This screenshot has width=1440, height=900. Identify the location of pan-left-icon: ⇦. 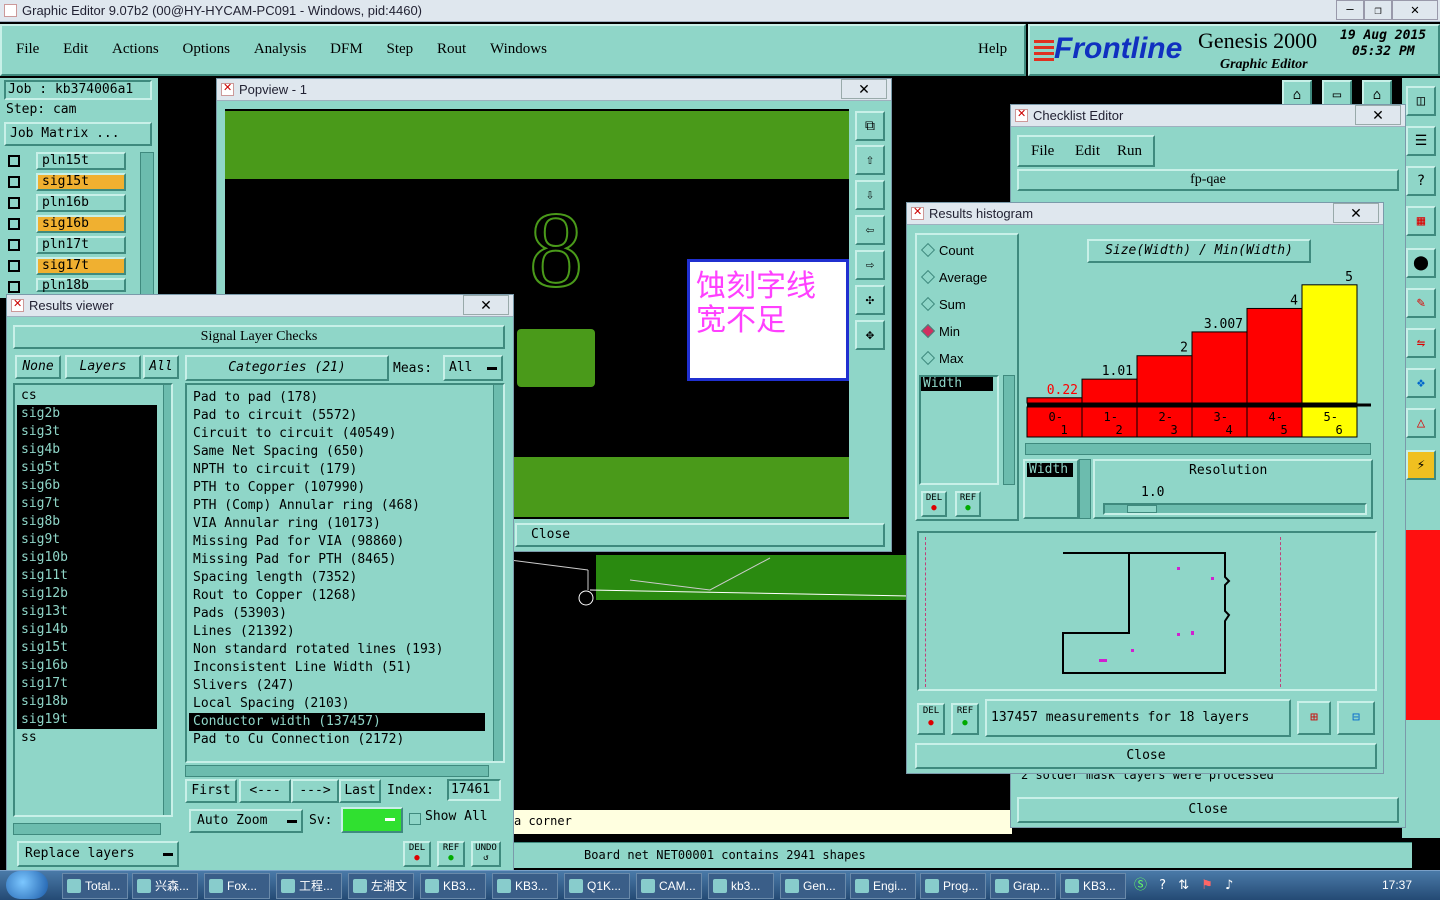
(870, 230).